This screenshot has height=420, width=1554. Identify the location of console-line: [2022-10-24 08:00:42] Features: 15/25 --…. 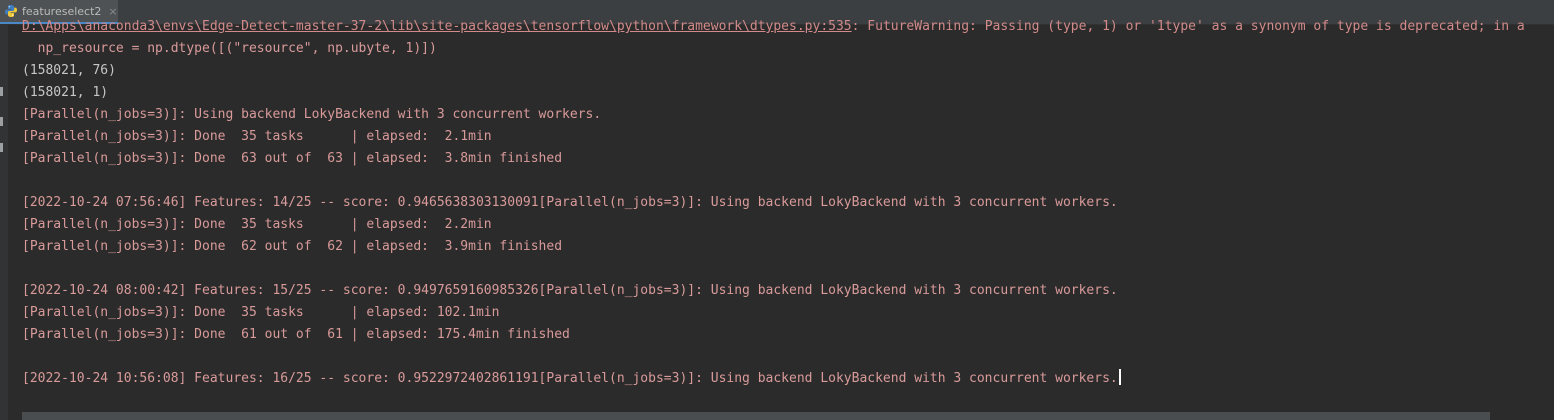
(788, 291).